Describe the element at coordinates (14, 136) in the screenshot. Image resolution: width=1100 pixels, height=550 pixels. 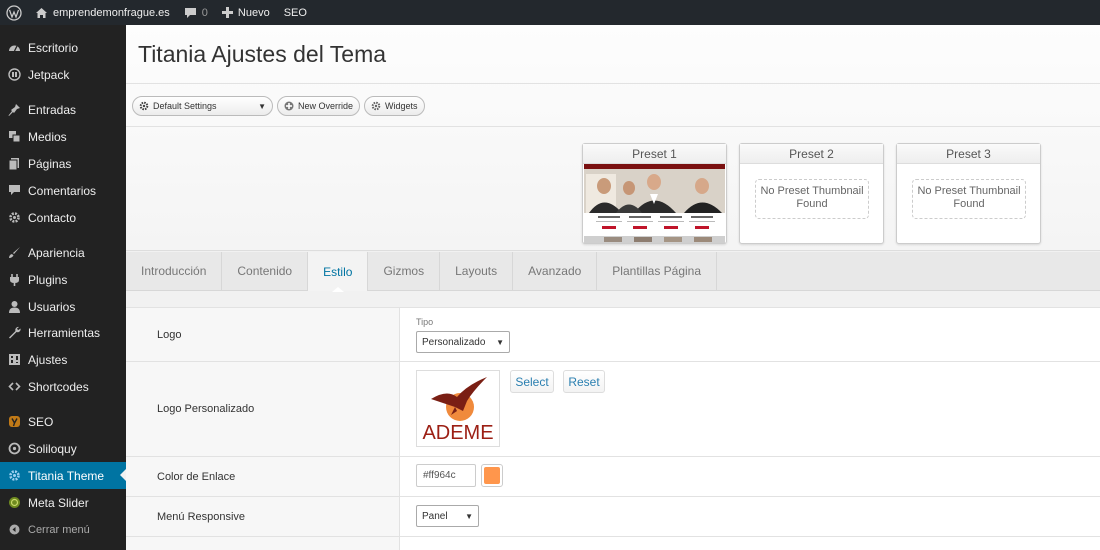
I see `media-icon` at that location.